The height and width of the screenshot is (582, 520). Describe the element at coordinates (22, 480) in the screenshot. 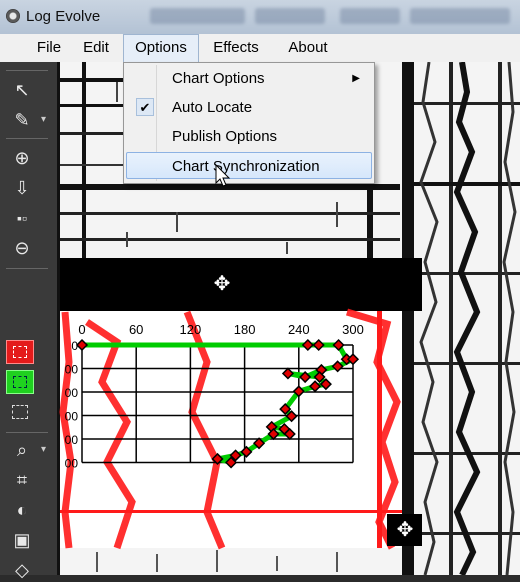

I see `crop-tool-icon: ⌗` at that location.